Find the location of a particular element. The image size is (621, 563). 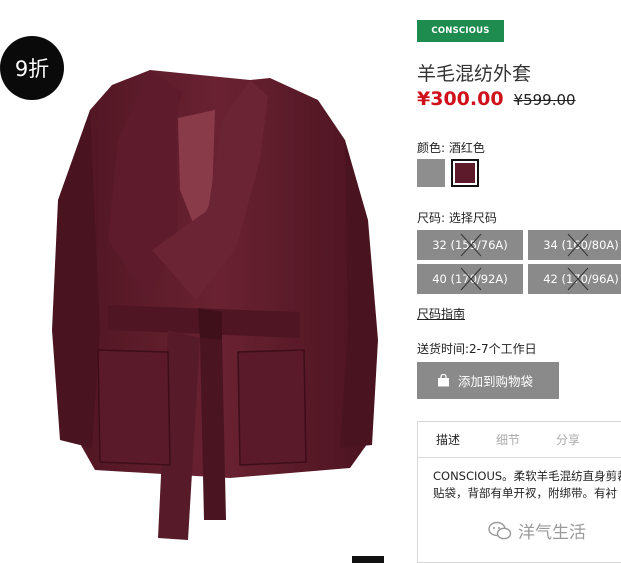

size-option-32: 32 (155/76A) is located at coordinates (470, 245).